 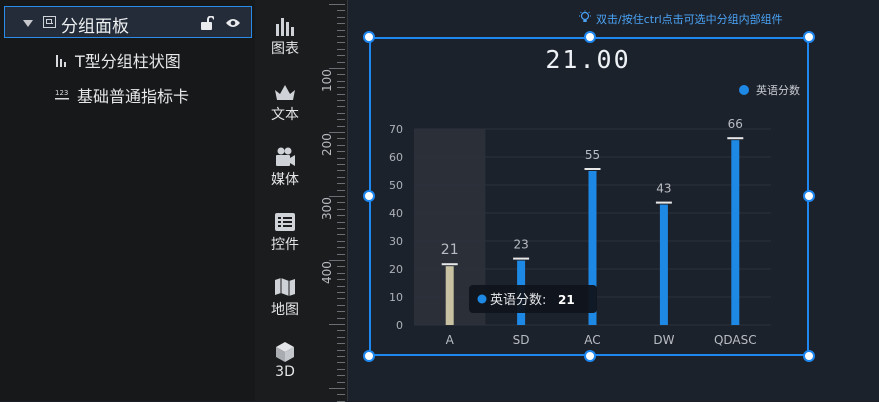 I want to click on layer-group-row: 分组面板, so click(x=128, y=22).